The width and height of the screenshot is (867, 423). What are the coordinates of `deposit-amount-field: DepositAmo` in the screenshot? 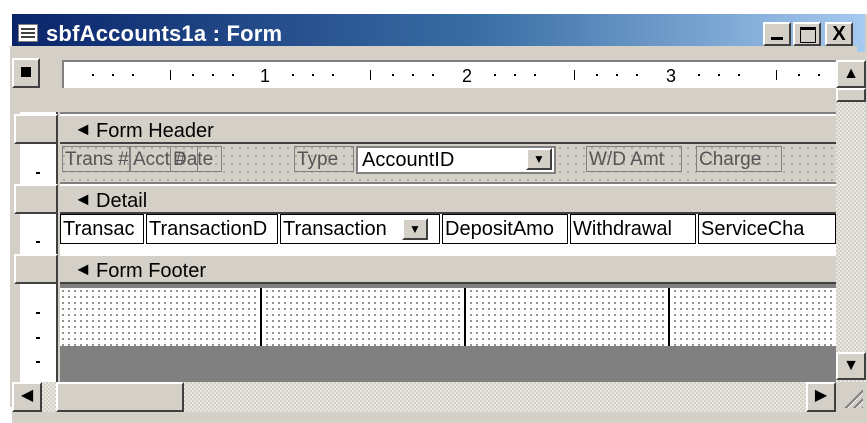 It's located at (505, 229).